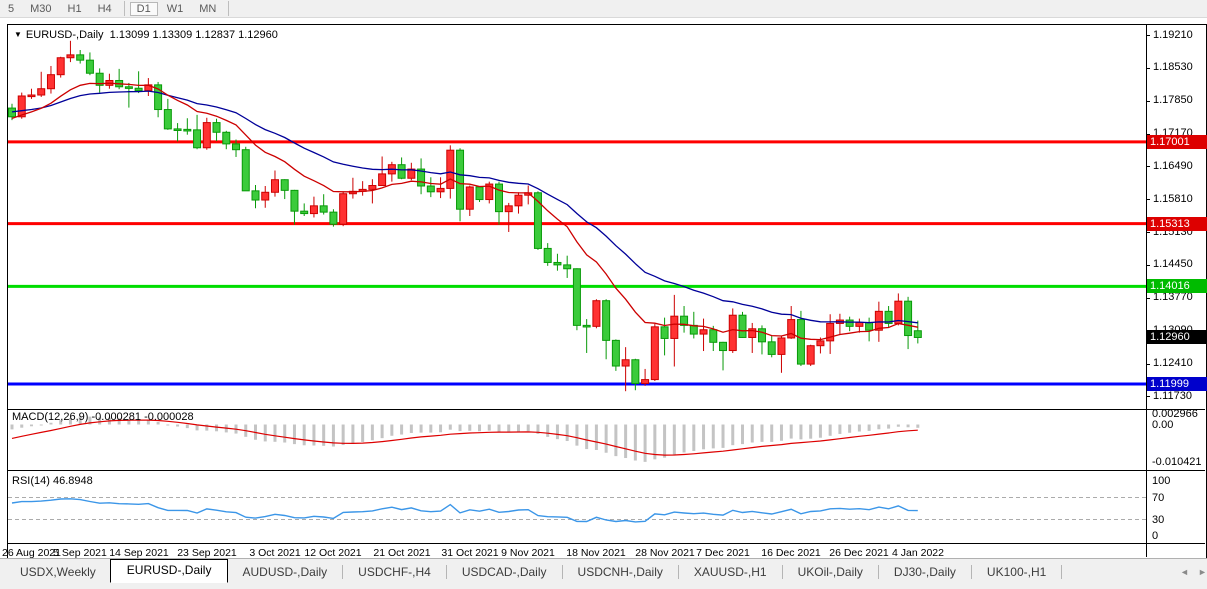  Describe the element at coordinates (606, 409) in the screenshot. I see `macd-panel-divider` at that location.